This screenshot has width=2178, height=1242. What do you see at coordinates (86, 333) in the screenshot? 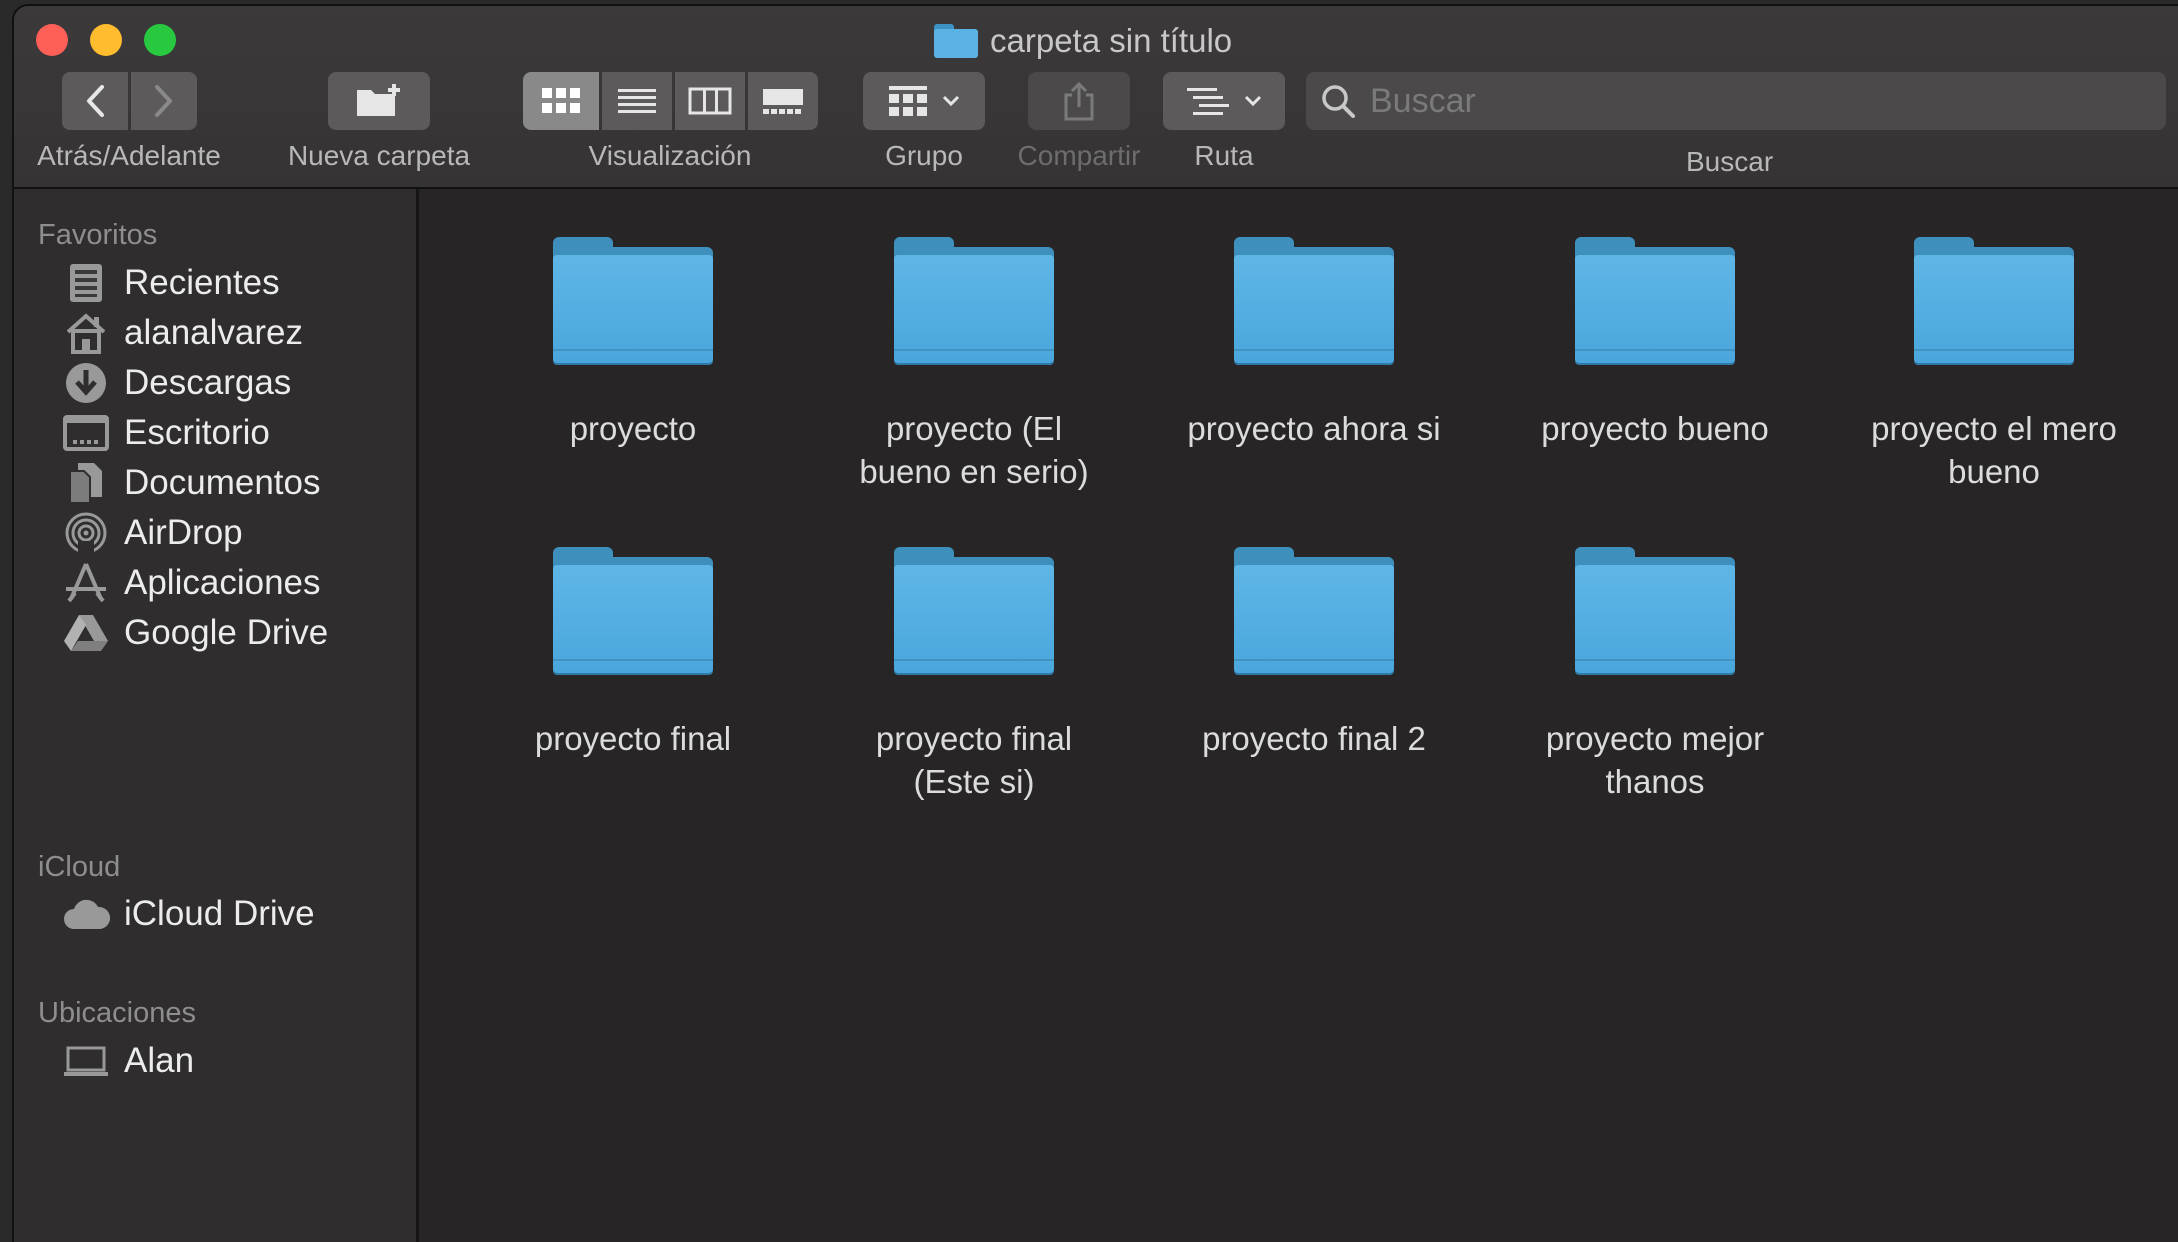
I see `home-icon` at bounding box center [86, 333].